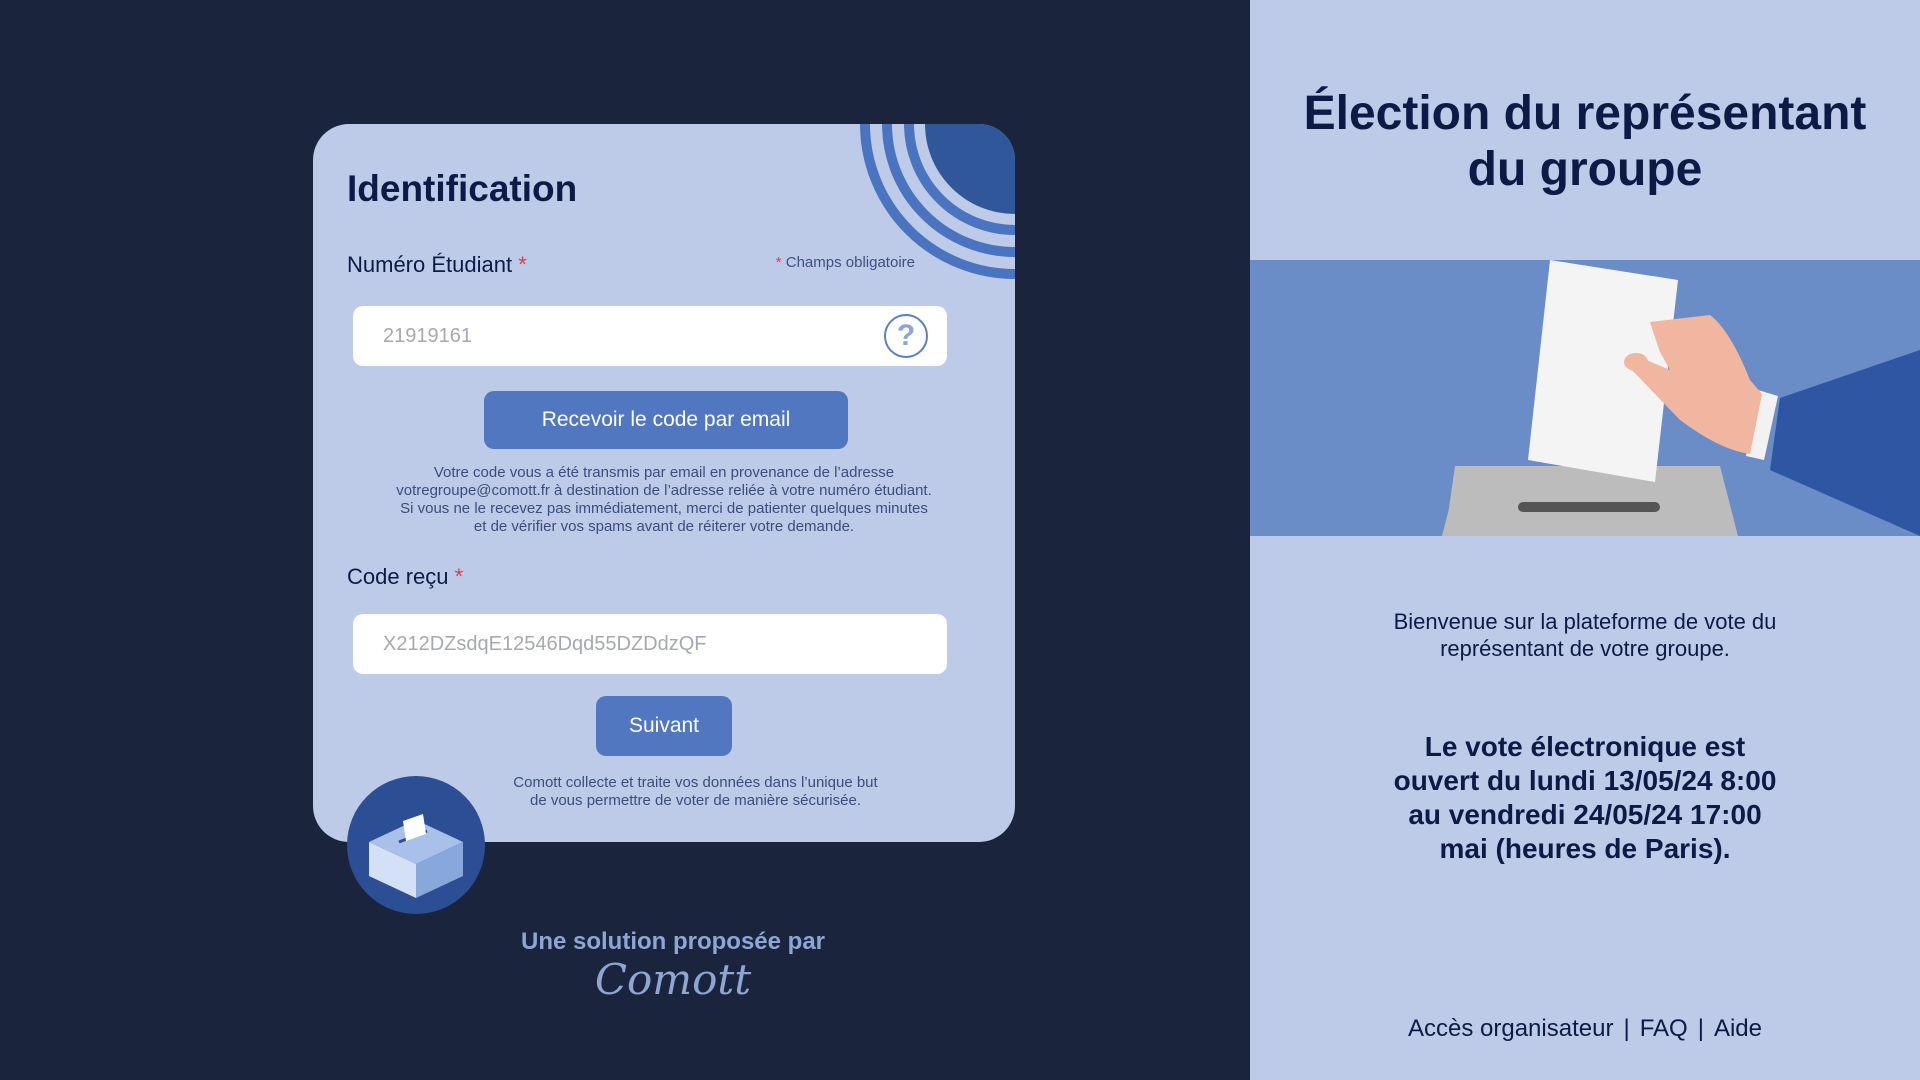  I want to click on send-code-button: Recevoir le code par email, so click(666, 420).